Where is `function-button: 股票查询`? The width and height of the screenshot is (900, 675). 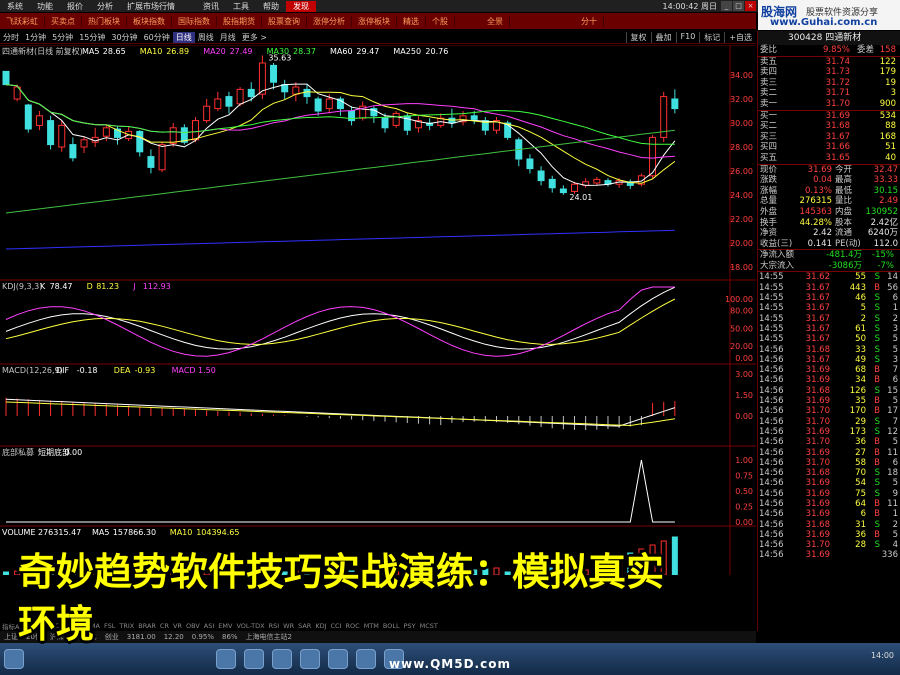 function-button: 股票查询 is located at coordinates (284, 21).